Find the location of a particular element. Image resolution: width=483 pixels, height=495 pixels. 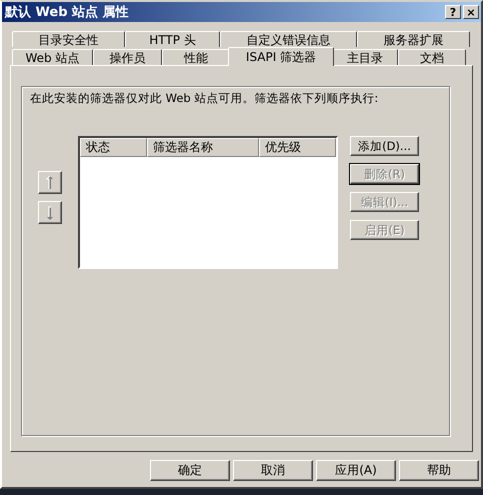

tab: 操作员 is located at coordinates (127, 57).